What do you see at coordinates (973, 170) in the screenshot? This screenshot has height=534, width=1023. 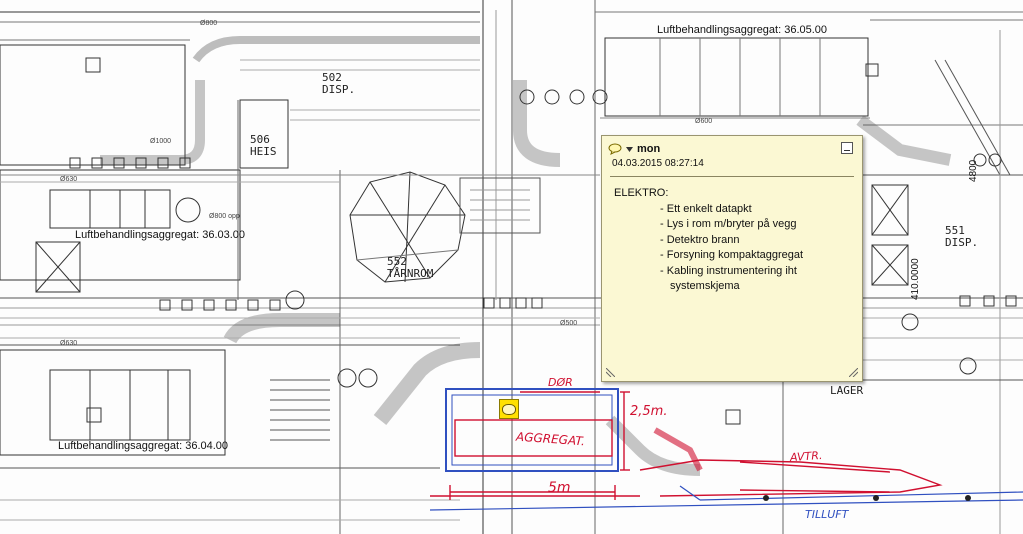 I see `dimension-4800: 4800` at bounding box center [973, 170].